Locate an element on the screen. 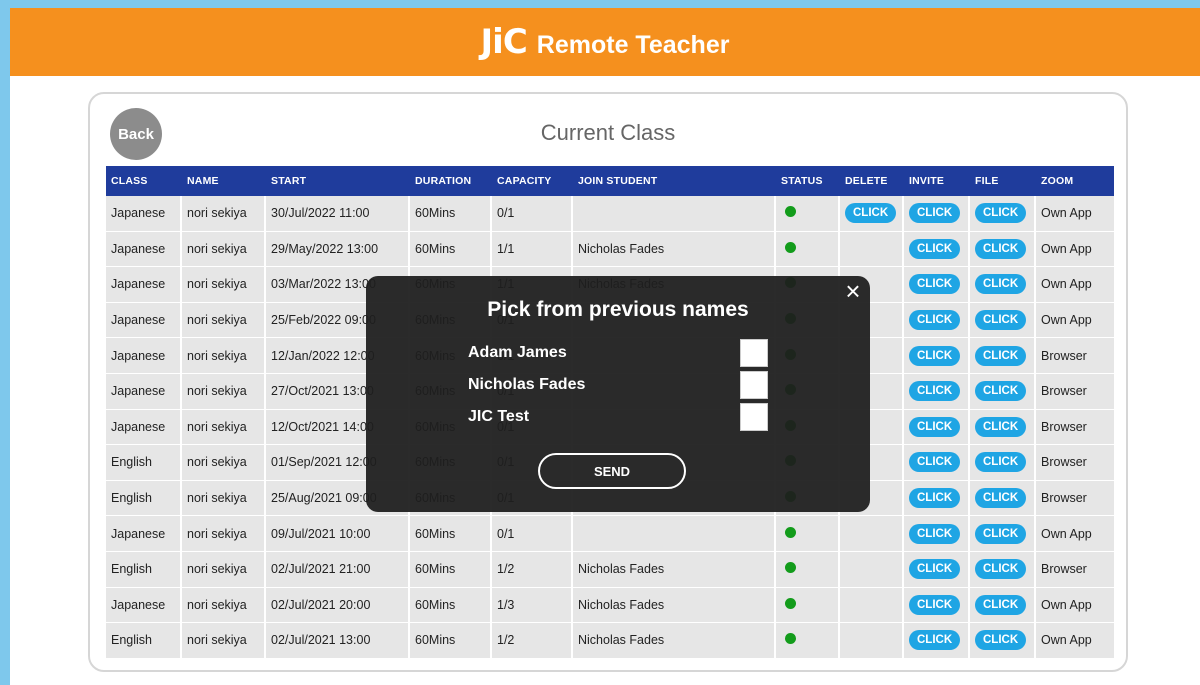  name-option-label: Adam James is located at coordinates (517, 352).